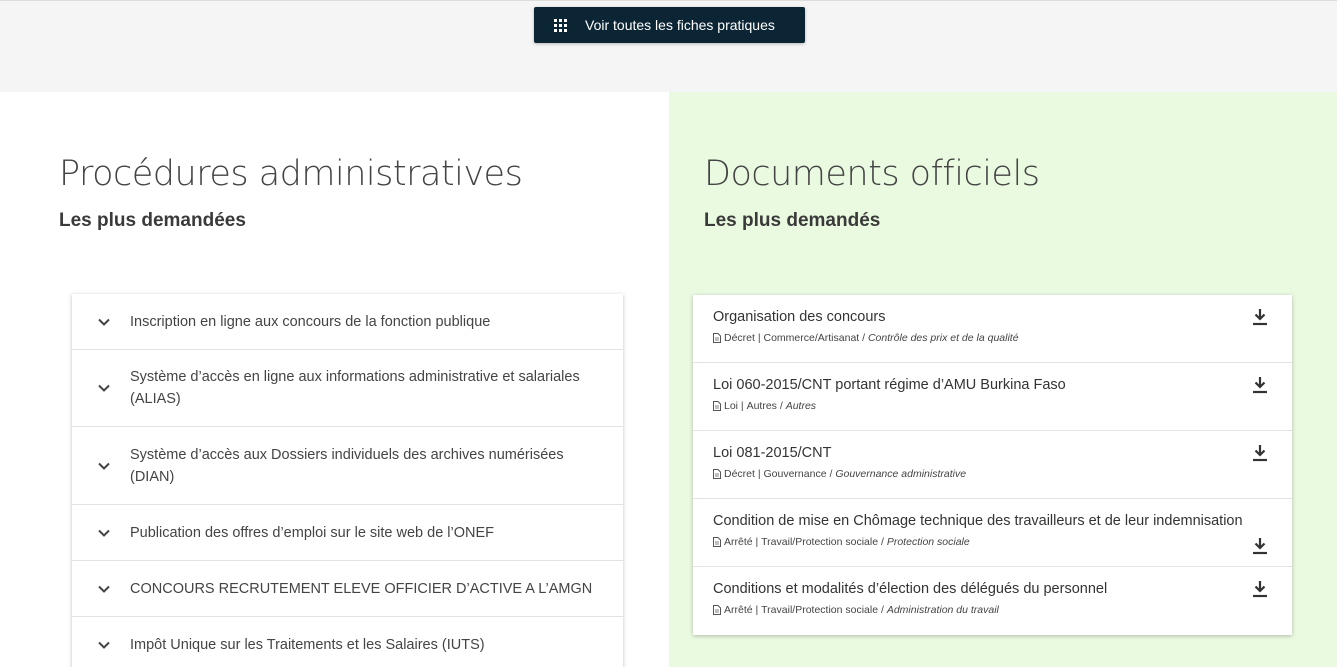 The image size is (1337, 667). What do you see at coordinates (291, 174) in the screenshot?
I see `procedures-title: Procédures administratives` at bounding box center [291, 174].